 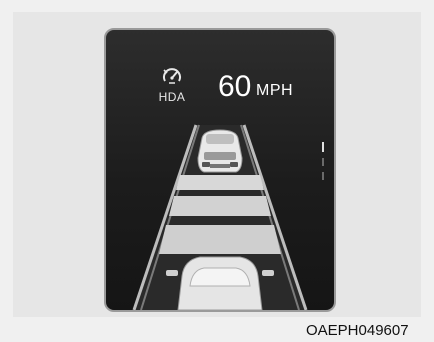 What do you see at coordinates (323, 161) in the screenshot?
I see `lane-indicator-icon` at bounding box center [323, 161].